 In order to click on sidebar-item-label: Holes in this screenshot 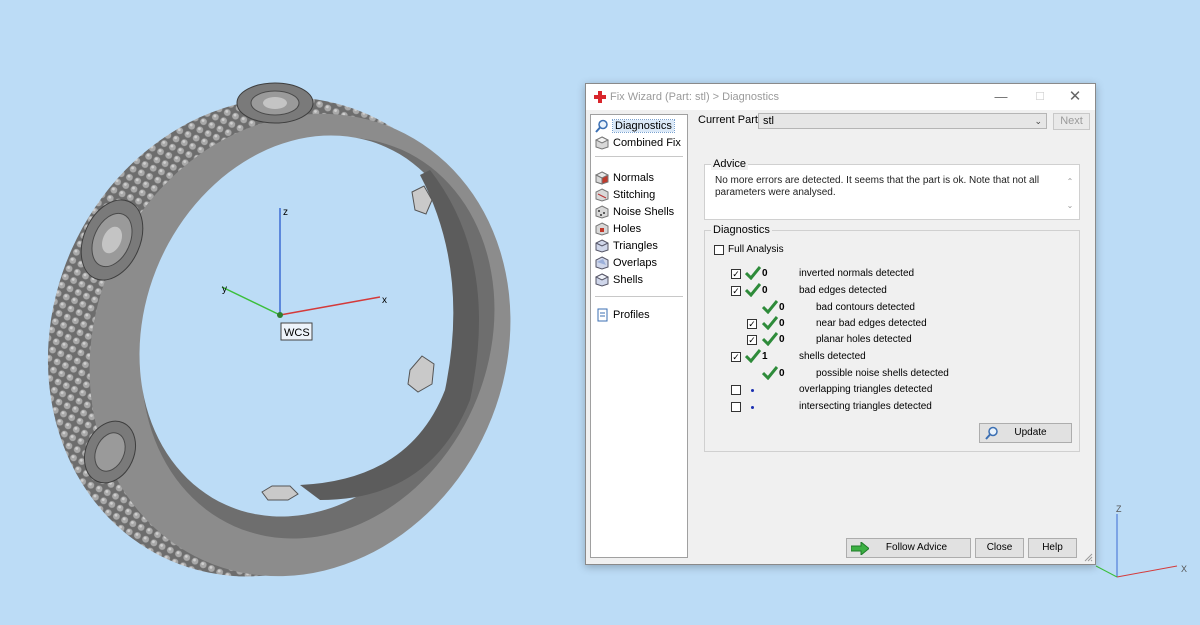, I will do `click(627, 229)`.